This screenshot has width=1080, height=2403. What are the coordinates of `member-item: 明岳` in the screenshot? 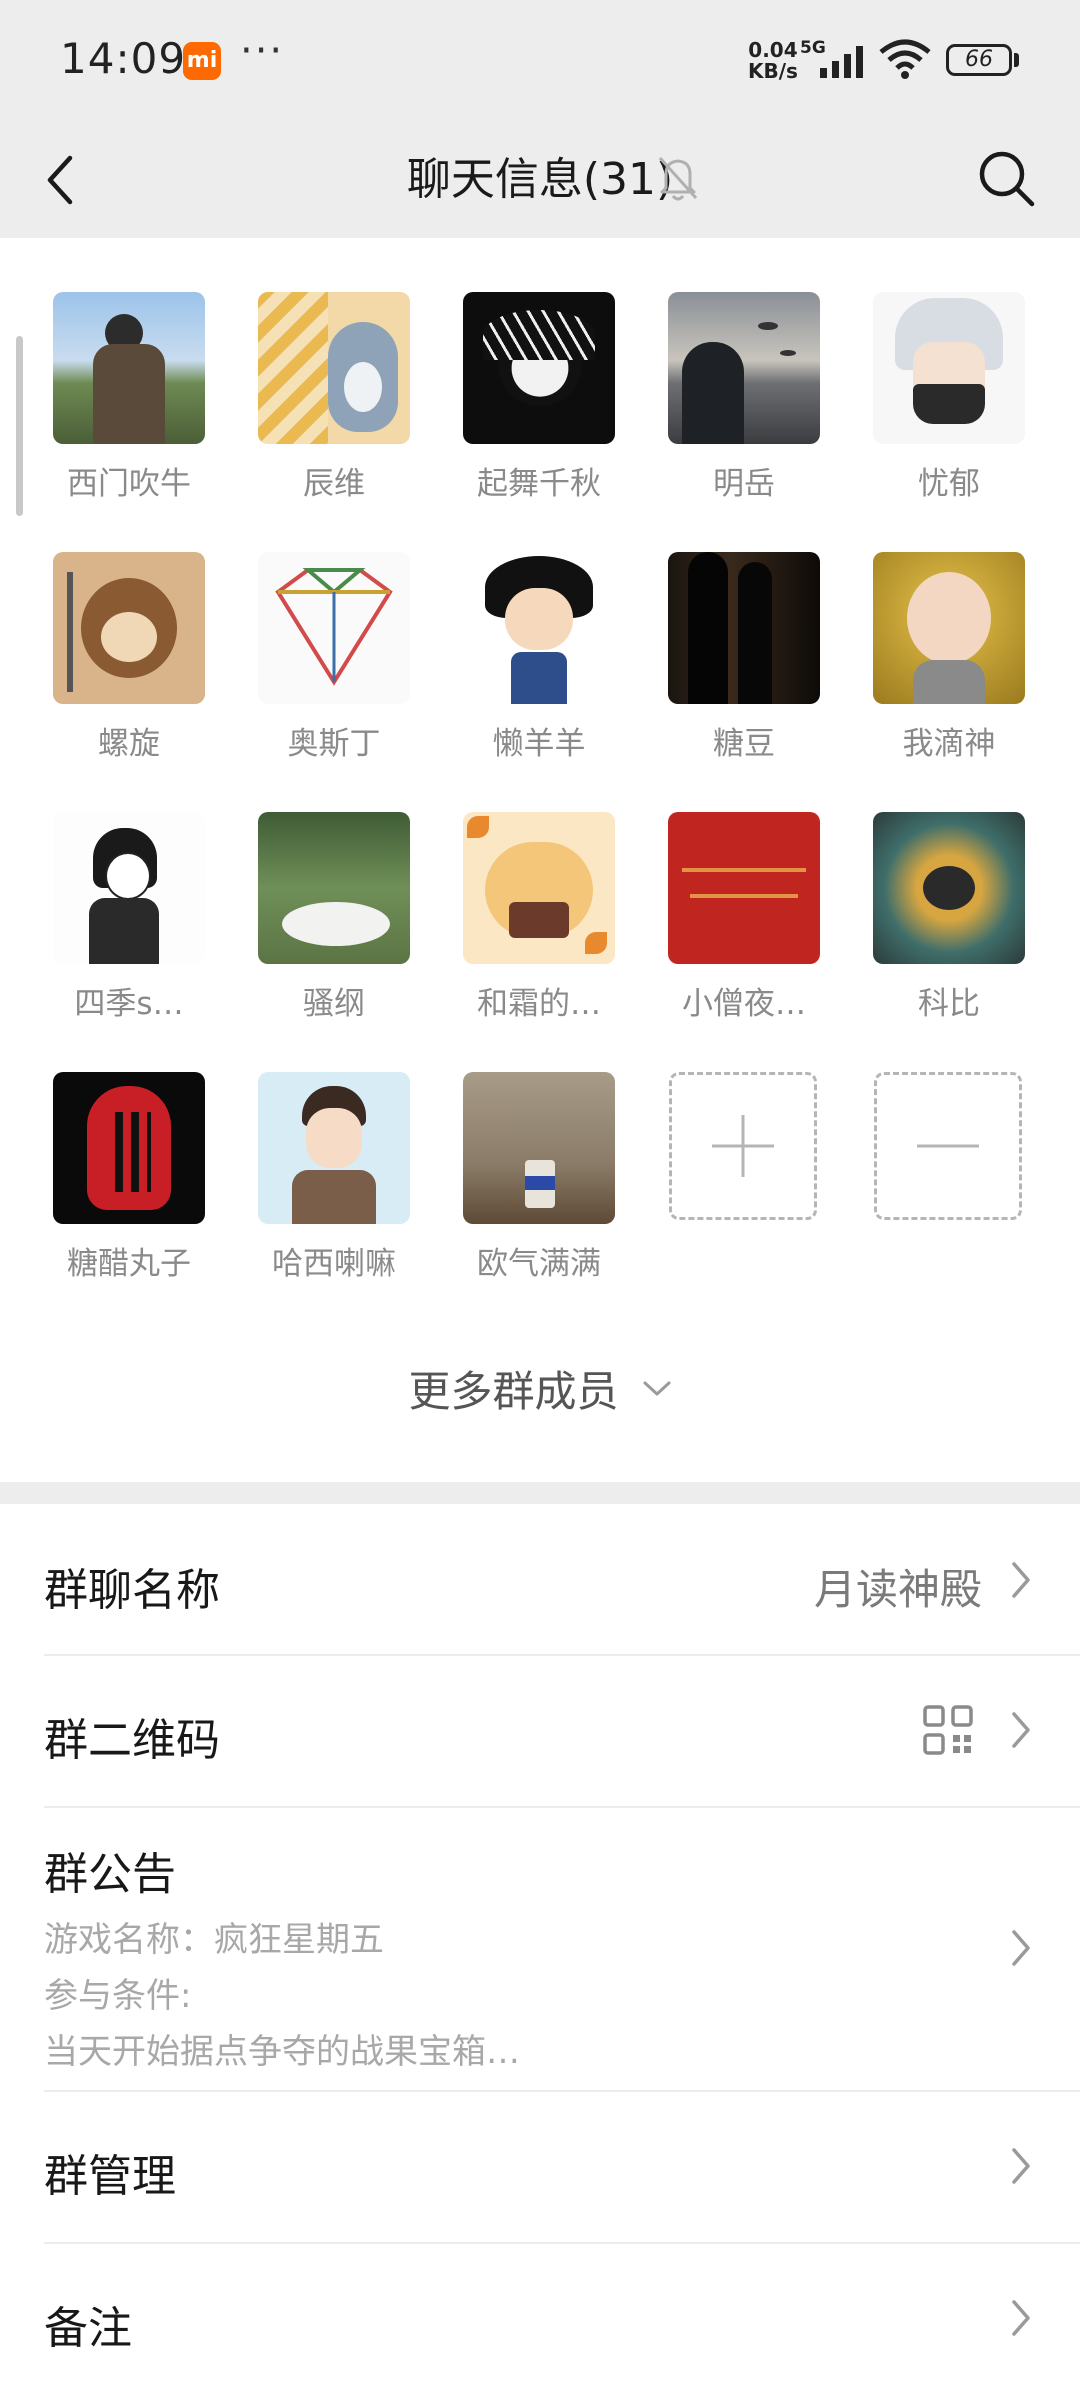 It's located at (744, 397).